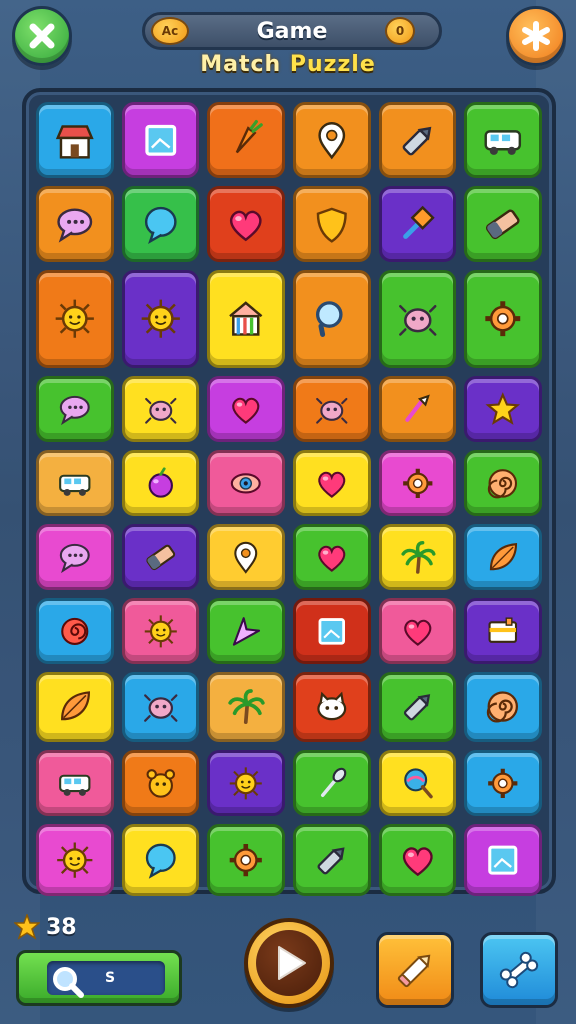 The image size is (576, 1024). I want to click on magnifier-icon, so click(329, 319).